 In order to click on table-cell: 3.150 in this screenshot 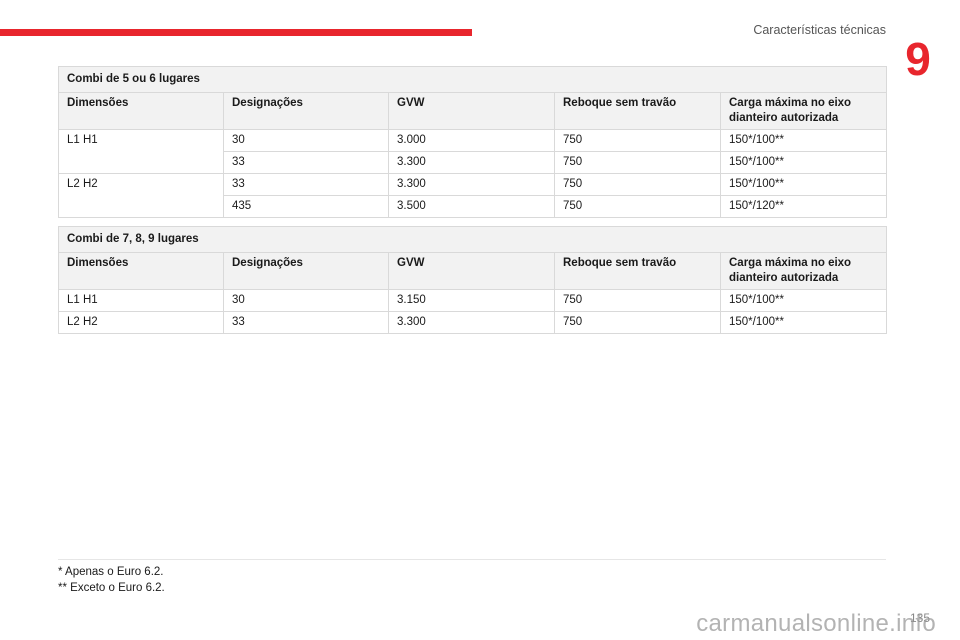, I will do `click(471, 300)`.